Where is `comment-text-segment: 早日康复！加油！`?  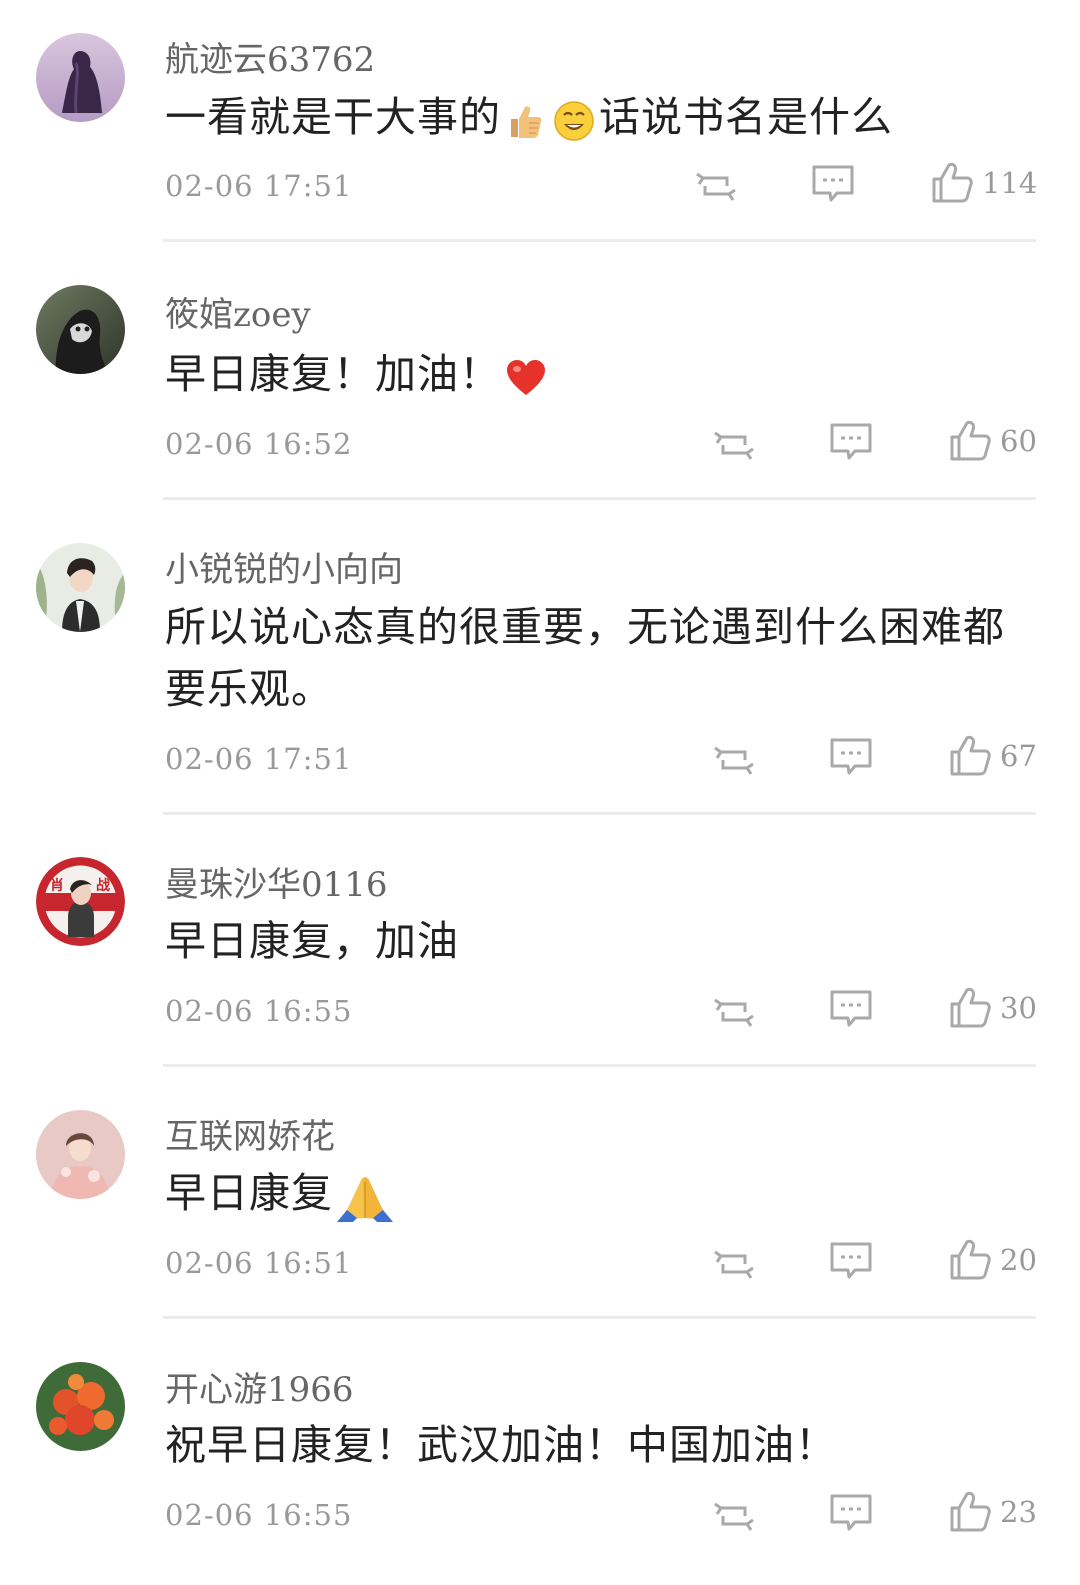
comment-text-segment: 早日康复！加油！ is located at coordinates (333, 374).